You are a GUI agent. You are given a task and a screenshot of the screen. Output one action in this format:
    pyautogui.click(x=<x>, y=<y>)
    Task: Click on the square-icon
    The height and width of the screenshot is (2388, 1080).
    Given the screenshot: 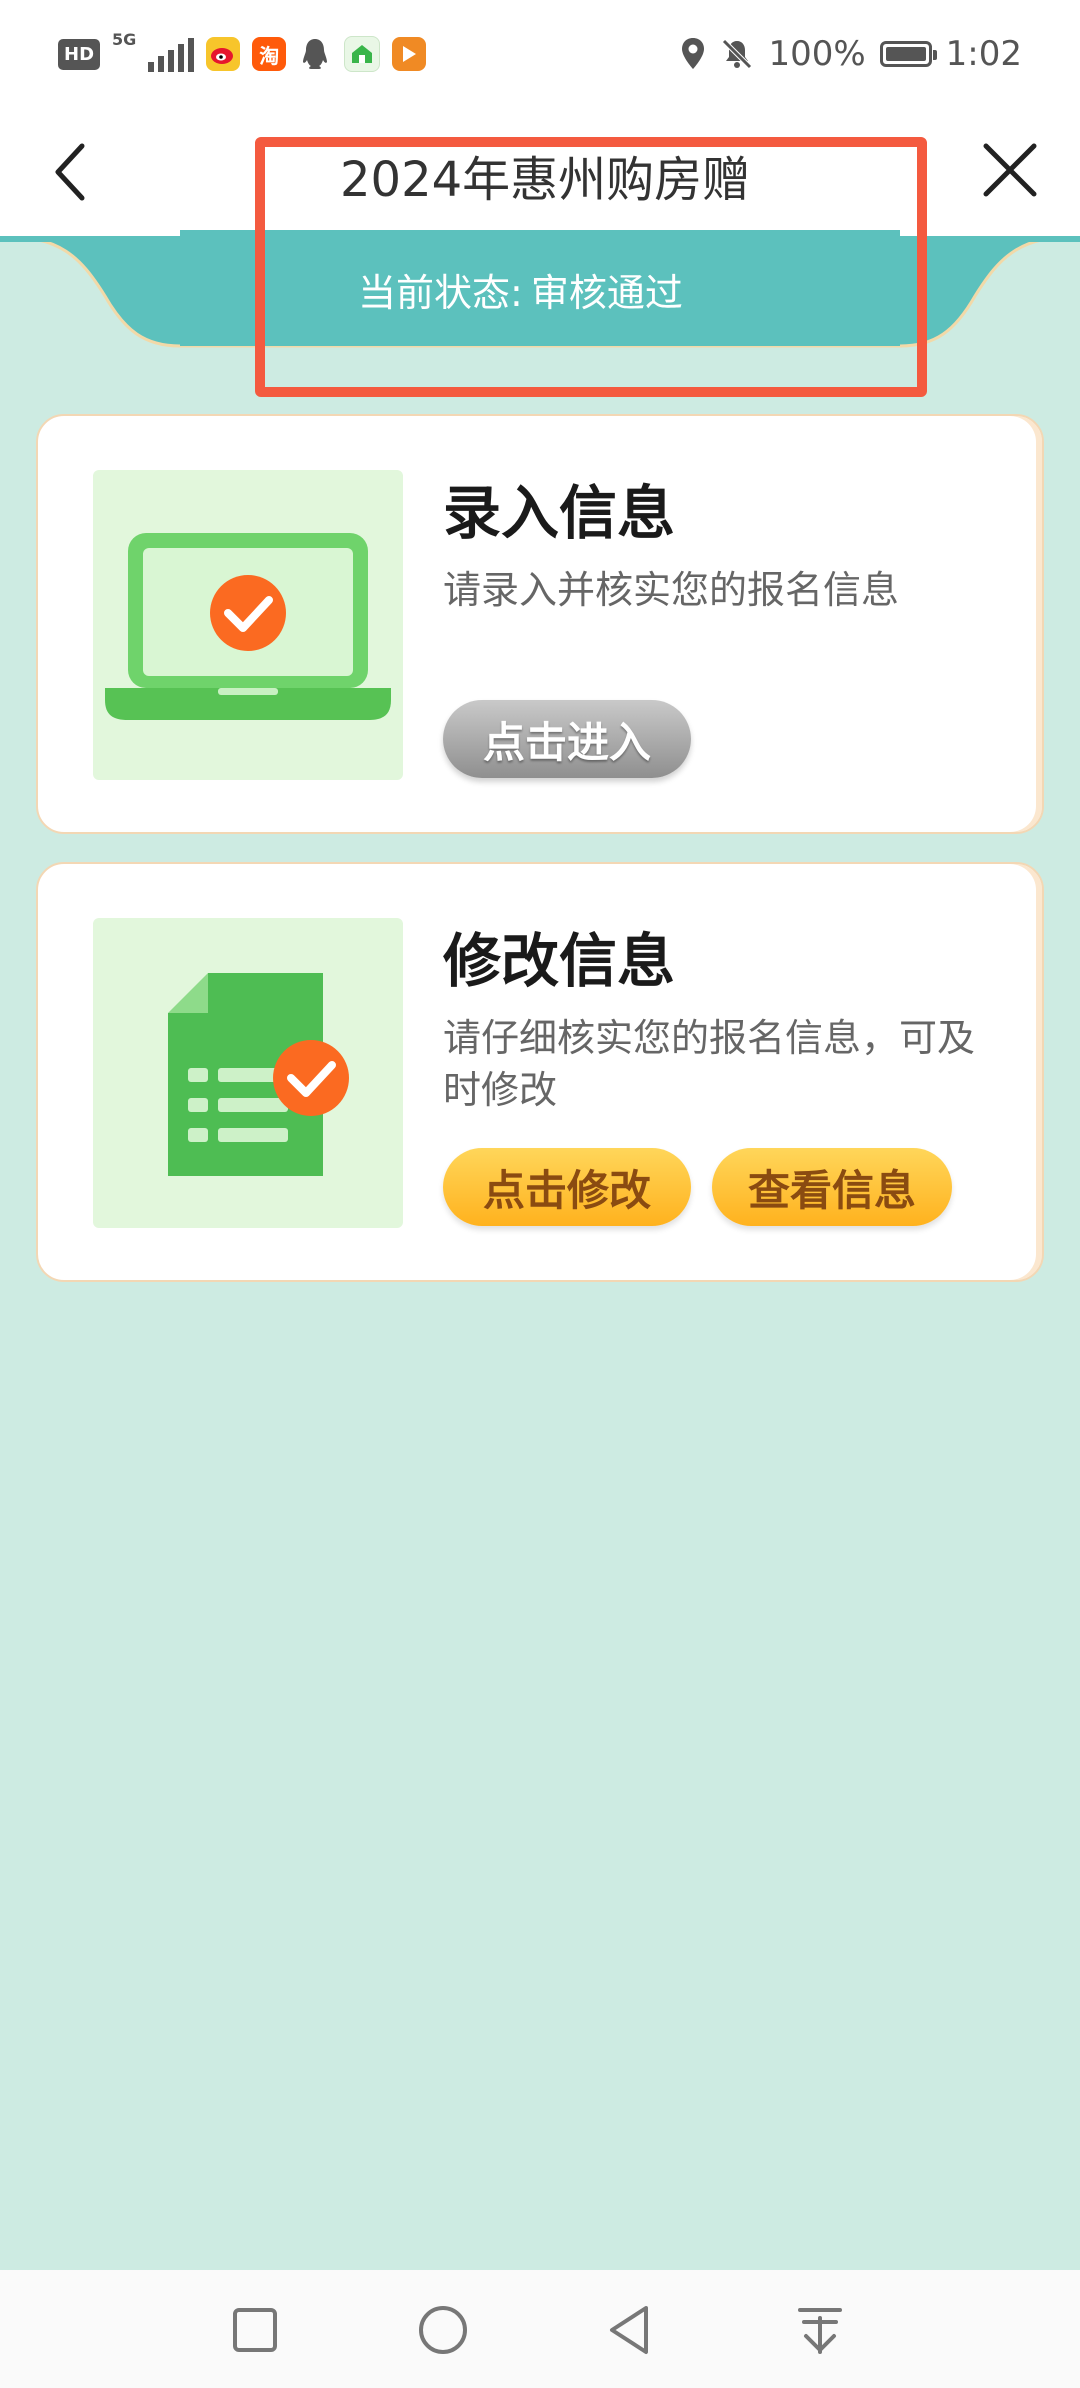 What is the action you would take?
    pyautogui.click(x=255, y=2330)
    